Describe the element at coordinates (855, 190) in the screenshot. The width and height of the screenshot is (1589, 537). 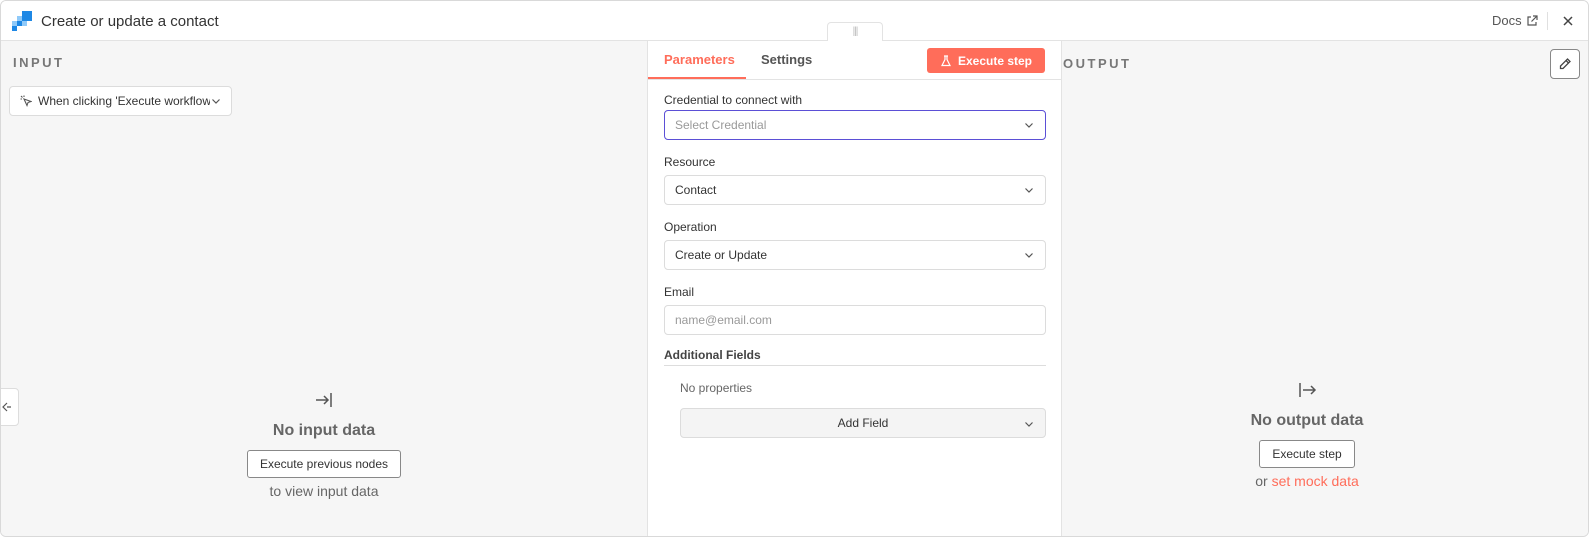
I see `resource-select: Contact` at that location.